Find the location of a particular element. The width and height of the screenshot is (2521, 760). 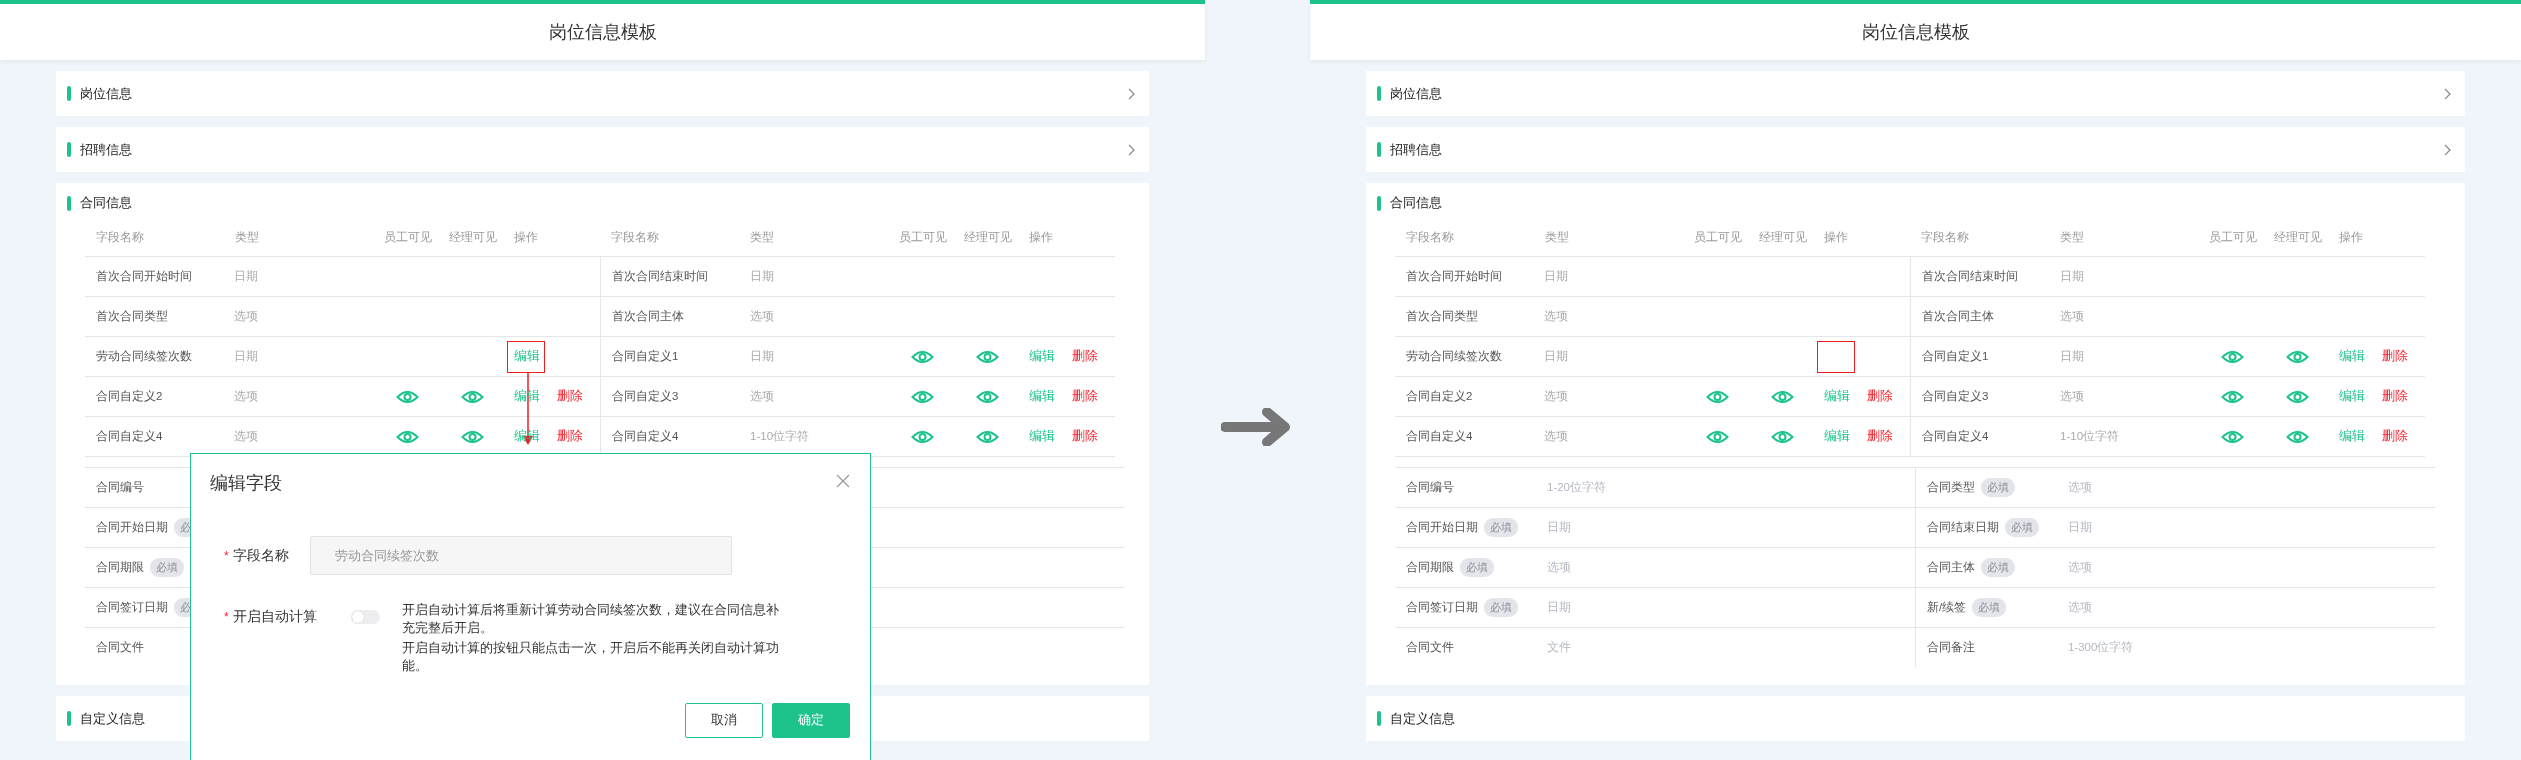

field-name: 首次合同类型 is located at coordinates (132, 316).